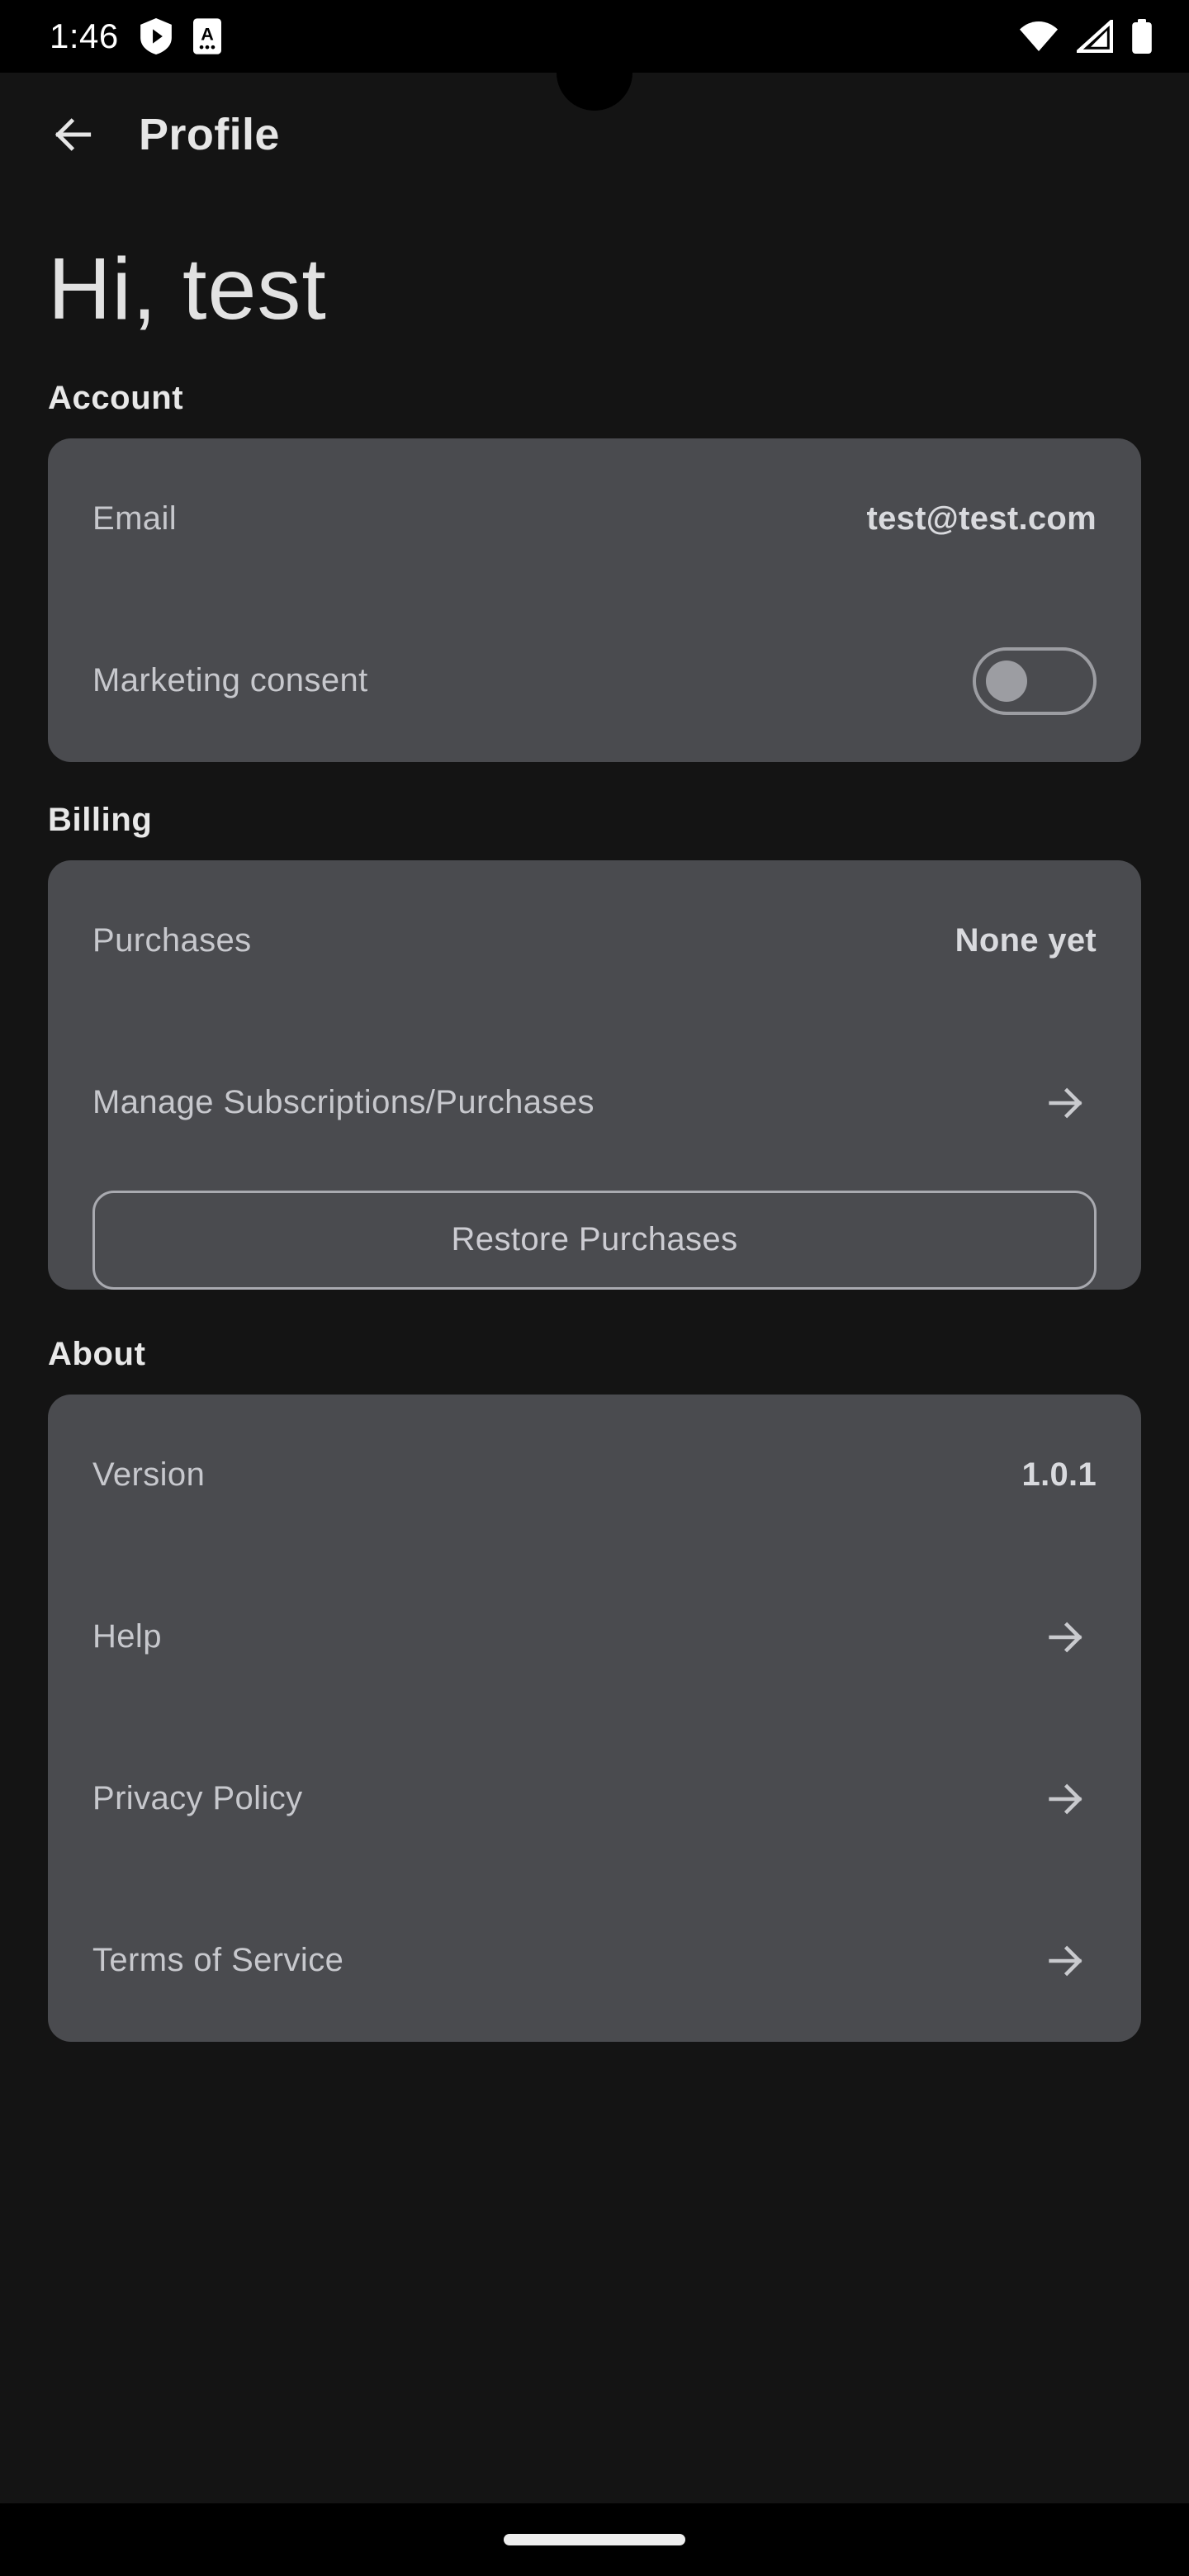 Image resolution: width=1189 pixels, height=2576 pixels. I want to click on row-manage-subscriptions: Manage Subscriptions/Purchases, so click(594, 1103).